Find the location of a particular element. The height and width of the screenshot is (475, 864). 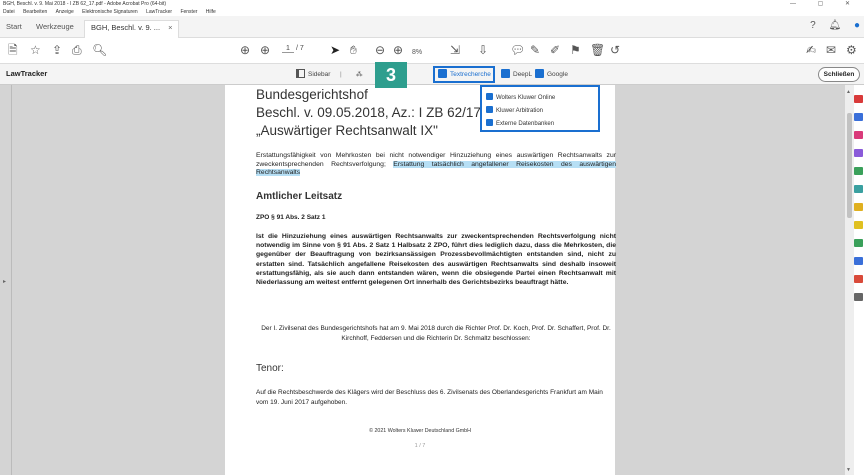

left-panel-toggle: ▸ is located at coordinates (6, 280).